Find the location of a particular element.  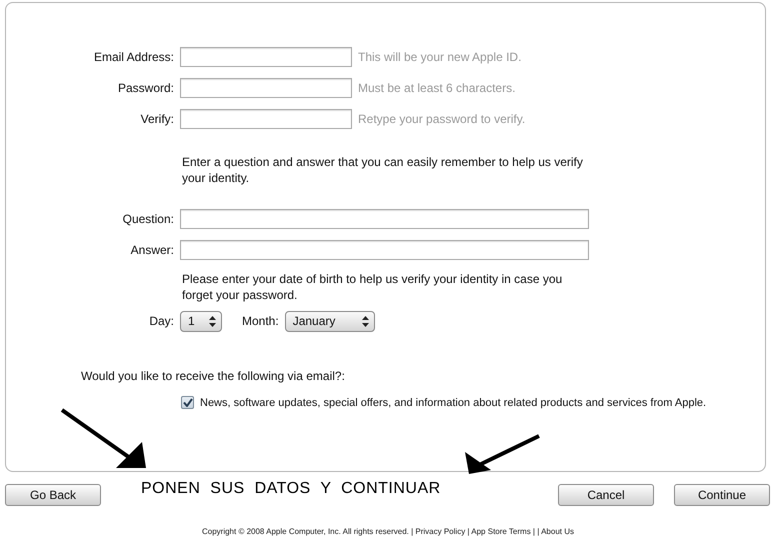

dropdown: 1 is located at coordinates (201, 321).